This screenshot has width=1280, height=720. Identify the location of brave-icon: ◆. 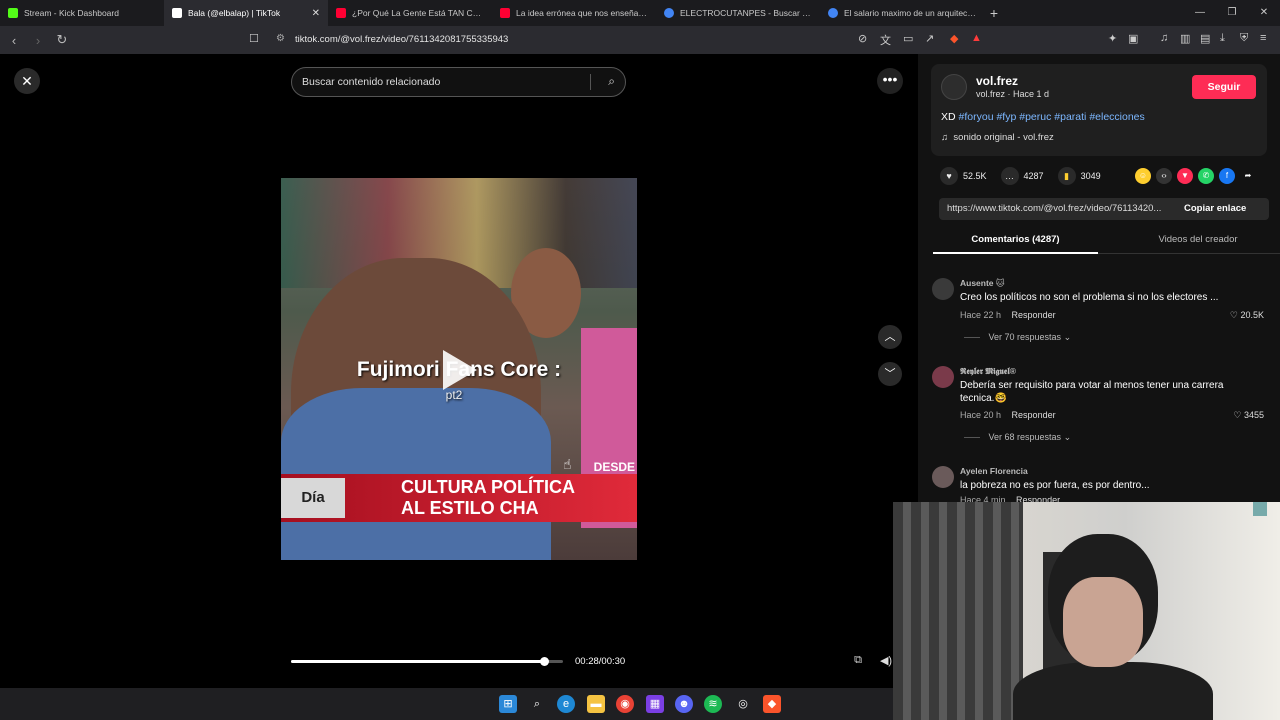
(772, 704).